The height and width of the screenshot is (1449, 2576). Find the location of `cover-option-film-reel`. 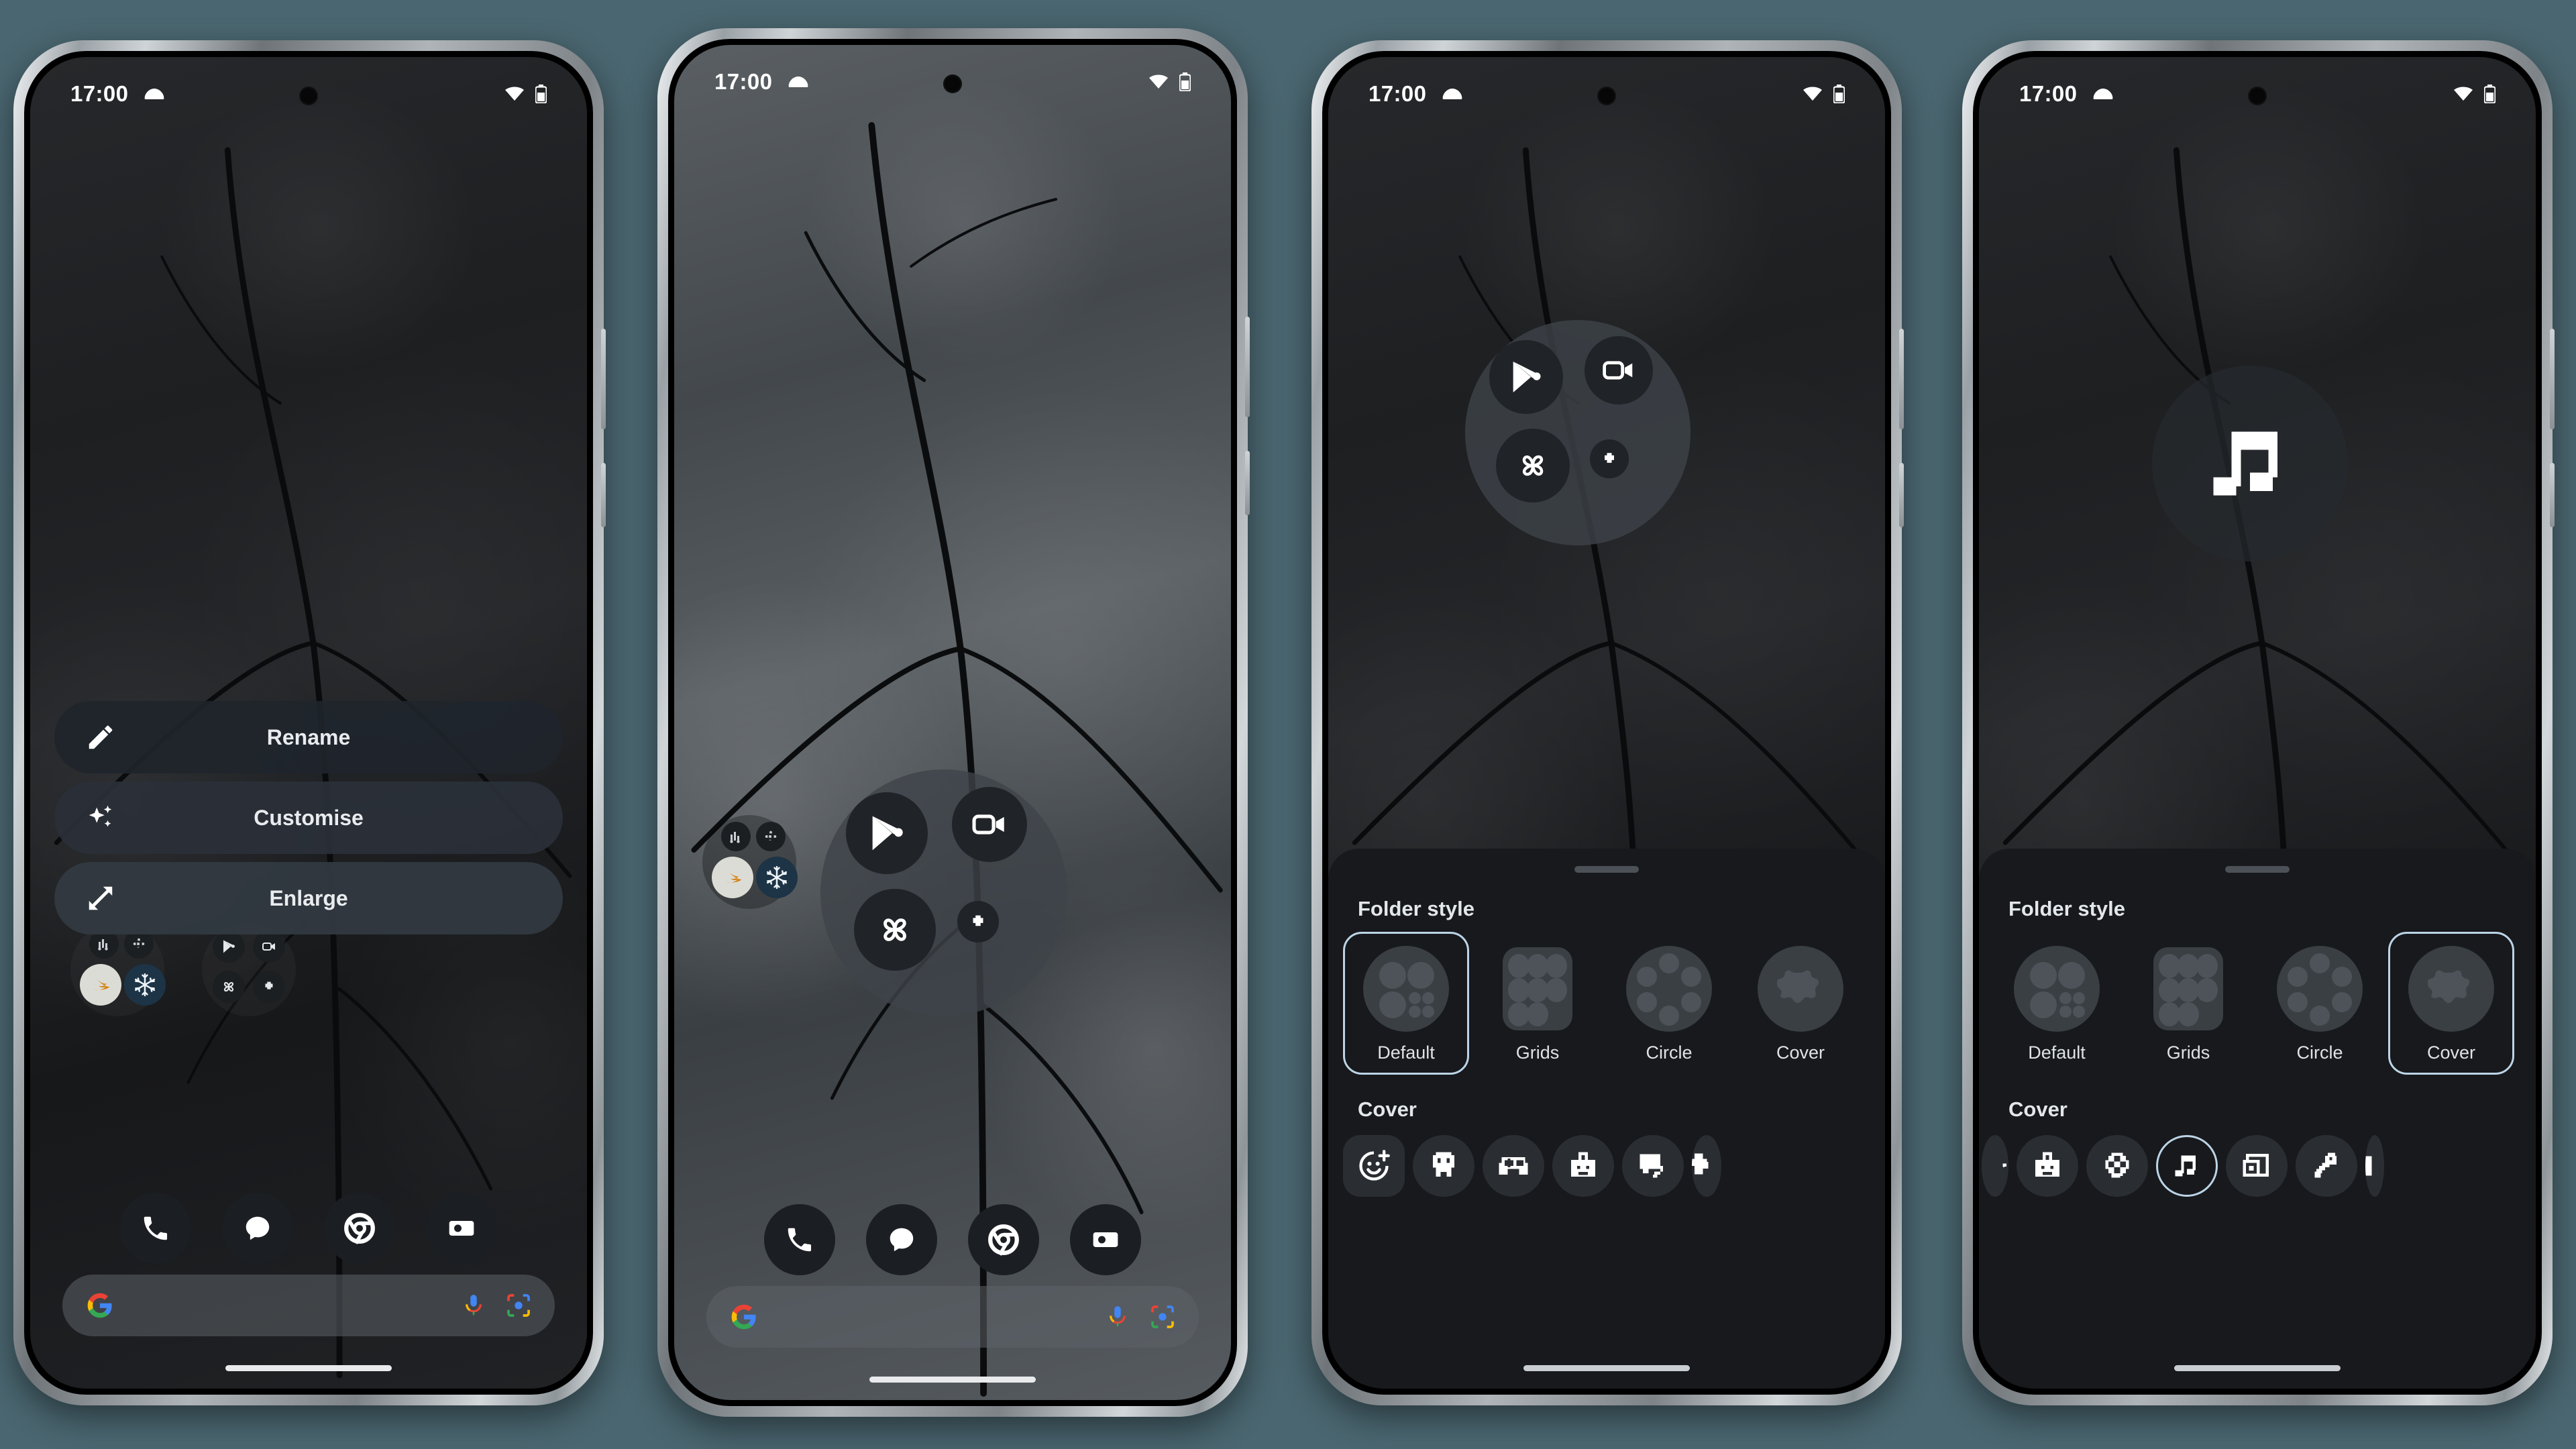

cover-option-film-reel is located at coordinates (2117, 1166).